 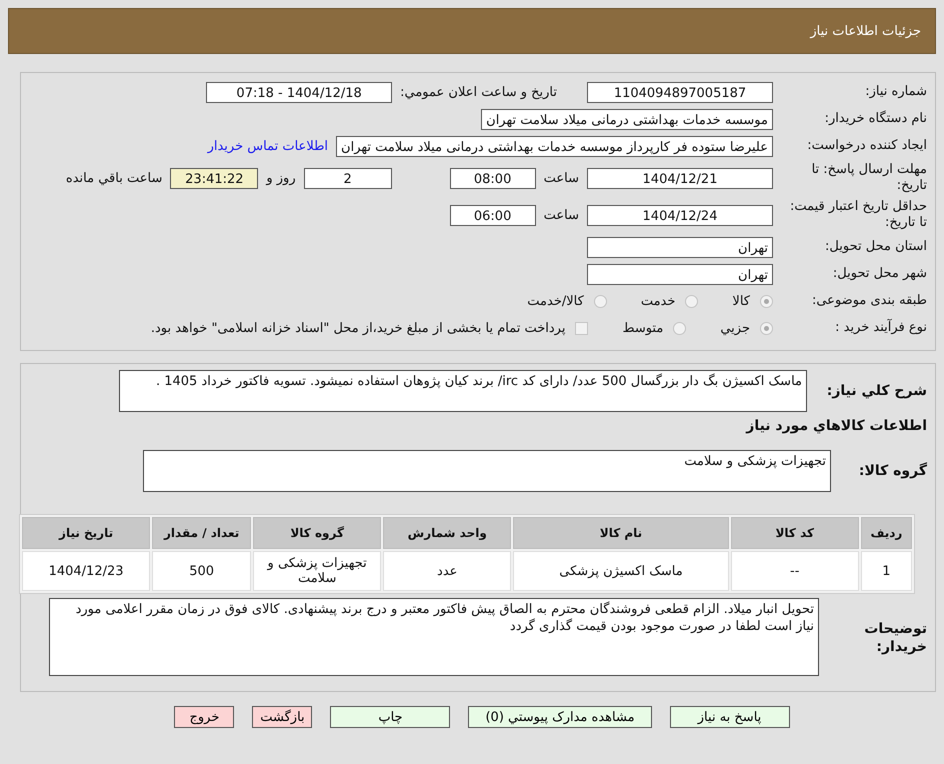 I want to click on notes-box: تحویل انبار میلاد. الزام قطعی فروشندگان محترم به الصاق پیش فاکتور معتبر و درج برند پیشنهادی. کالای فوق در زمان مقرر اعلامی مورد نیاز است لطفا در صورت موجود بودن قیمت گذاری گردد, so click(x=434, y=637).